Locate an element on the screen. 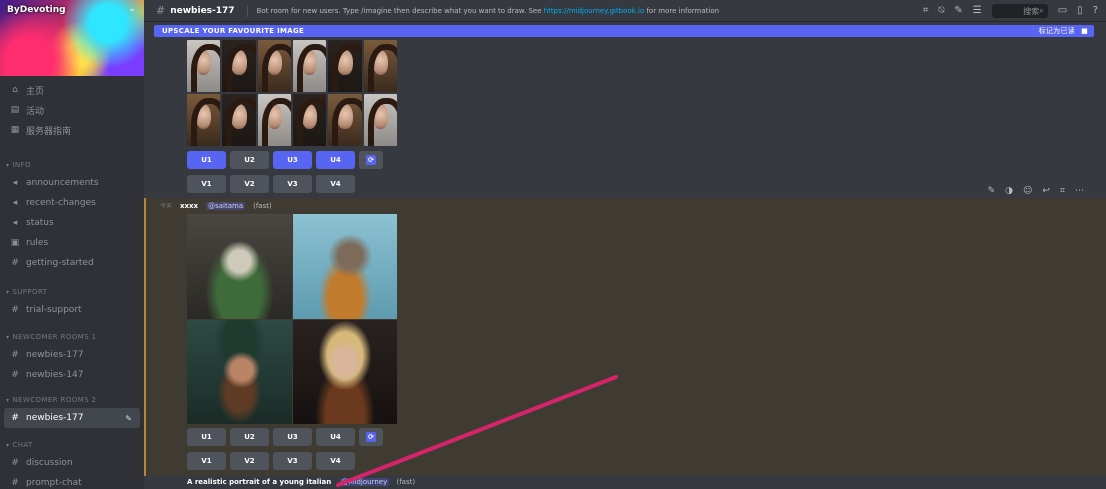 This screenshot has width=1106, height=489. message-meta: 今天 xxxx @saitama (fast) is located at coordinates (216, 205).